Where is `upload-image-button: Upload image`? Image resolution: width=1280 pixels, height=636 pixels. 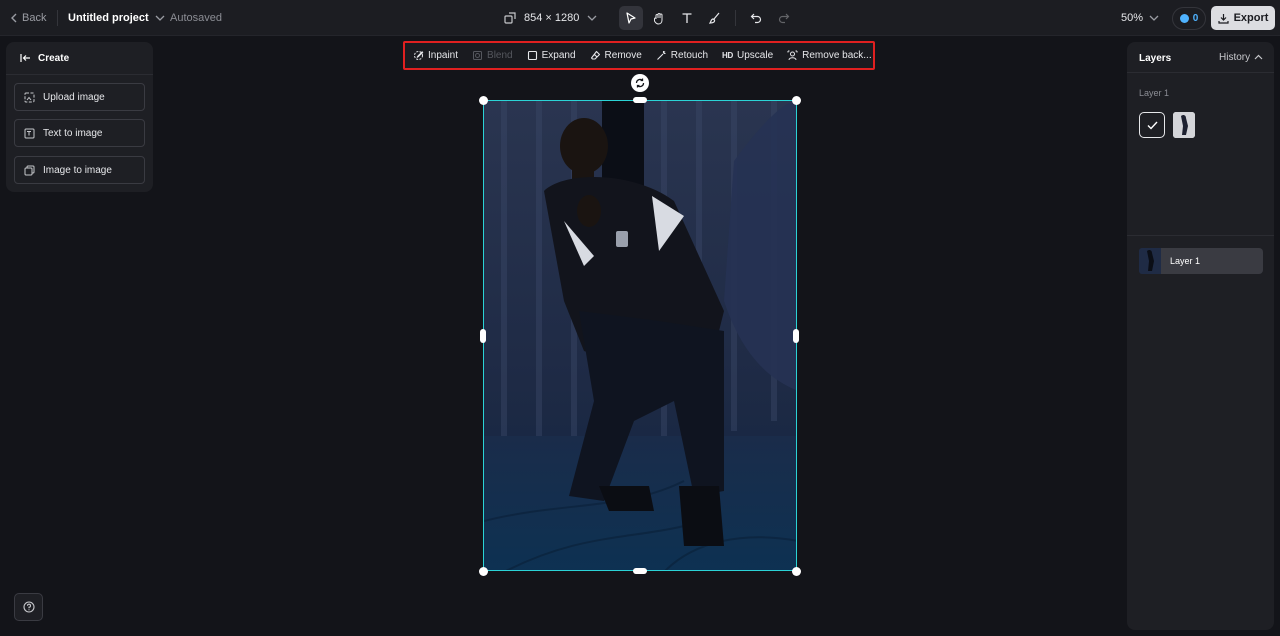 upload-image-button: Upload image is located at coordinates (79, 97).